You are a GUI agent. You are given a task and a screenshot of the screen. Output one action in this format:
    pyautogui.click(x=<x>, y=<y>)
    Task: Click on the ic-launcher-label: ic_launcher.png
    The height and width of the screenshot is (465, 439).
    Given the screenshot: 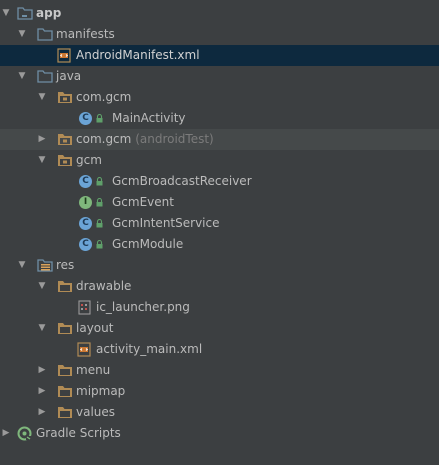 What is the action you would take?
    pyautogui.click(x=143, y=307)
    